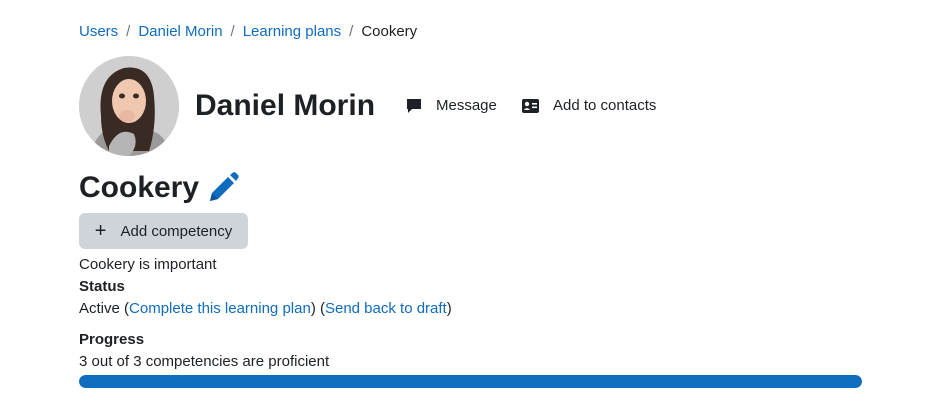 The width and height of the screenshot is (944, 409). What do you see at coordinates (148, 264) in the screenshot?
I see `plan-description: Cookery is important` at bounding box center [148, 264].